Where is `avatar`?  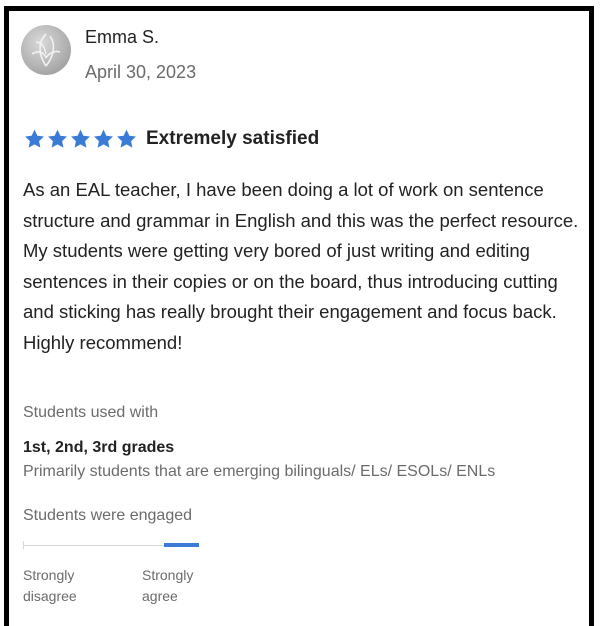 avatar is located at coordinates (46, 50).